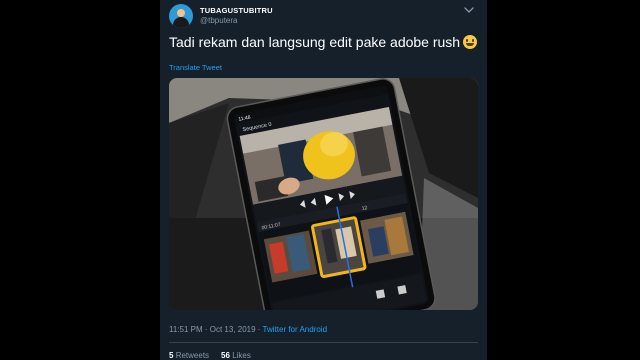  I want to click on tweet-source-link: Twitter for Android, so click(295, 329).